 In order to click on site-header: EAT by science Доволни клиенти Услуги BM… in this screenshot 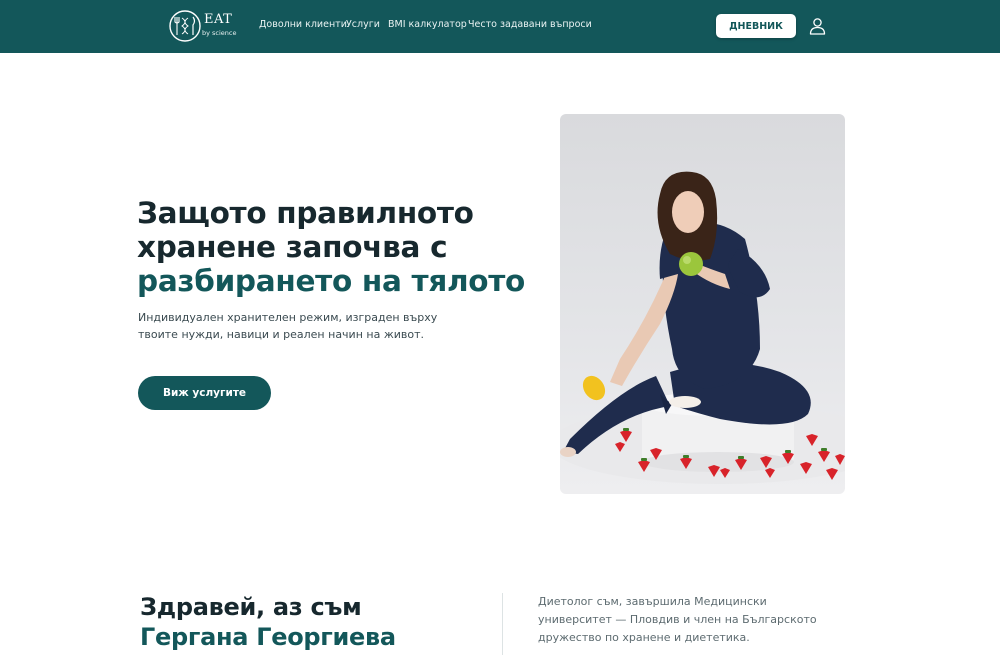, I will do `click(500, 26)`.